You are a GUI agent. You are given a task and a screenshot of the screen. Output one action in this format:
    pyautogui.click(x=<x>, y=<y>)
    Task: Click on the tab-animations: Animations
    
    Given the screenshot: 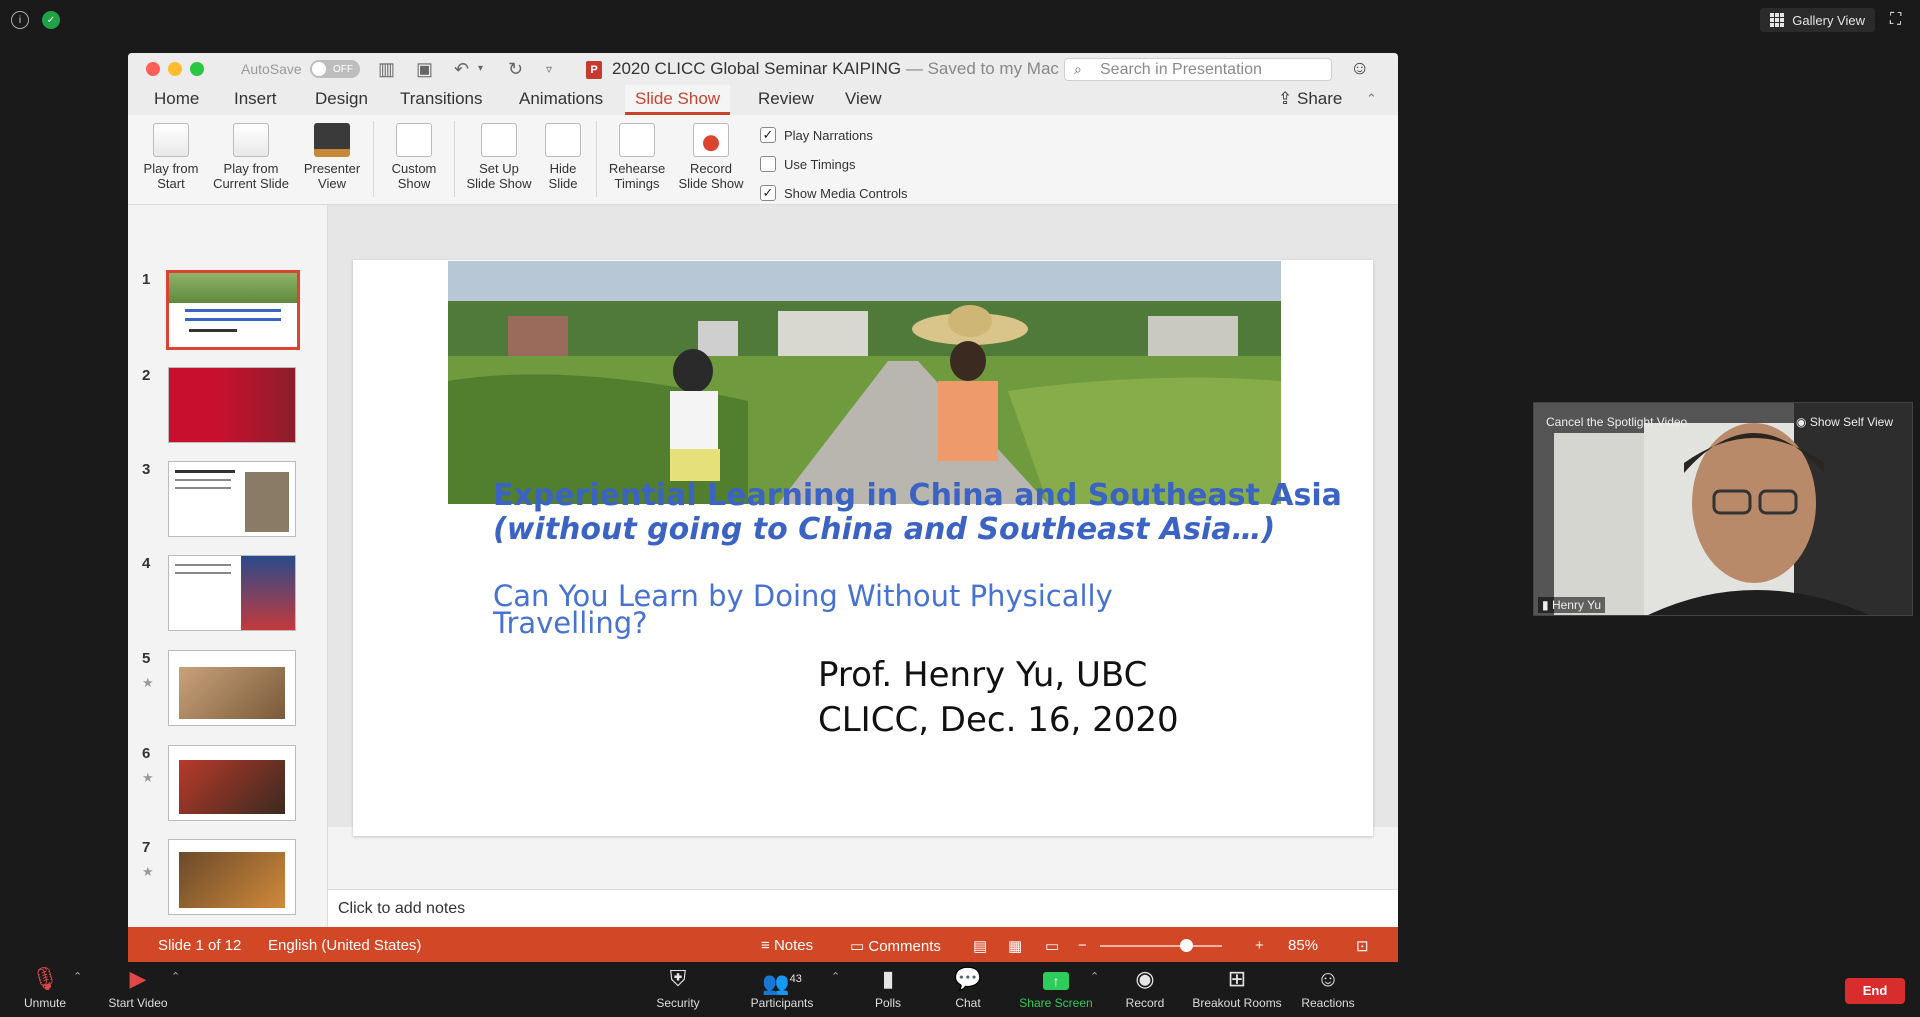 What is the action you would take?
    pyautogui.click(x=561, y=100)
    